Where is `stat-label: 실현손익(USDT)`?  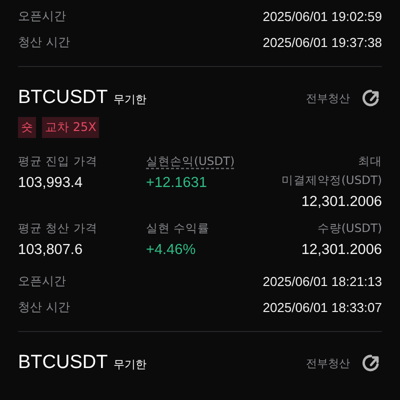
stat-label: 실현손익(USDT) is located at coordinates (190, 161).